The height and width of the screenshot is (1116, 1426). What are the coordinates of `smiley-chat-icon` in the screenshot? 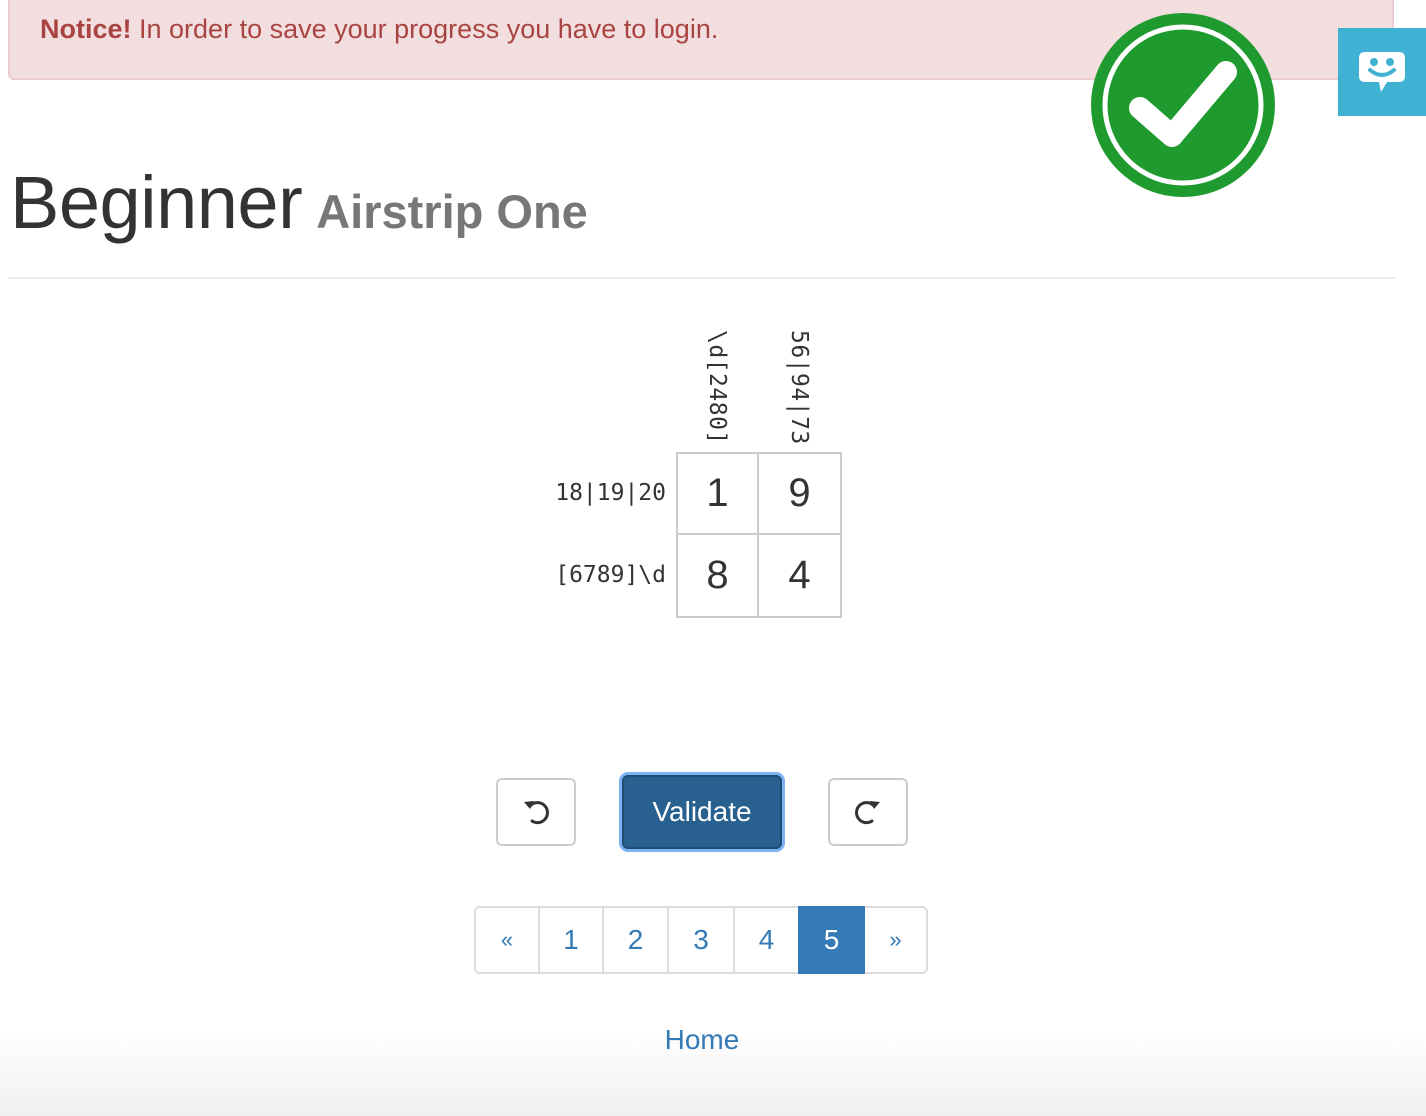 It's located at (1382, 72).